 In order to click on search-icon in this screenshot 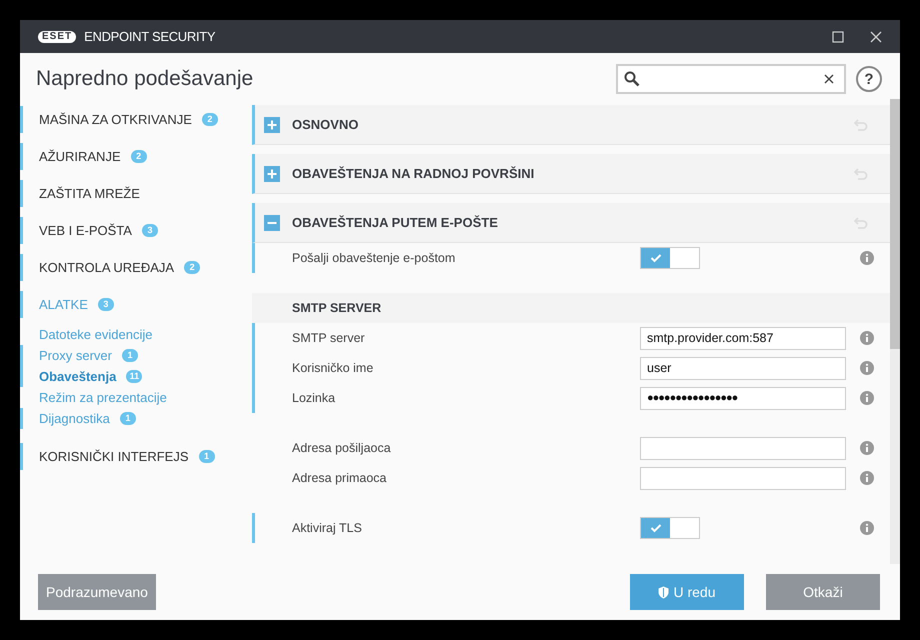, I will do `click(632, 79)`.